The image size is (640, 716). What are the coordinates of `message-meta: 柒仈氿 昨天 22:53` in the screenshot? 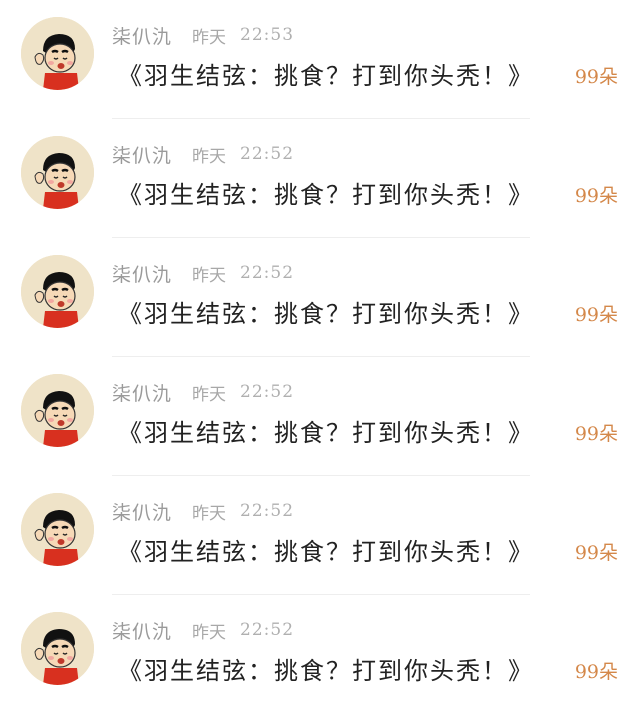 It's located at (203, 35).